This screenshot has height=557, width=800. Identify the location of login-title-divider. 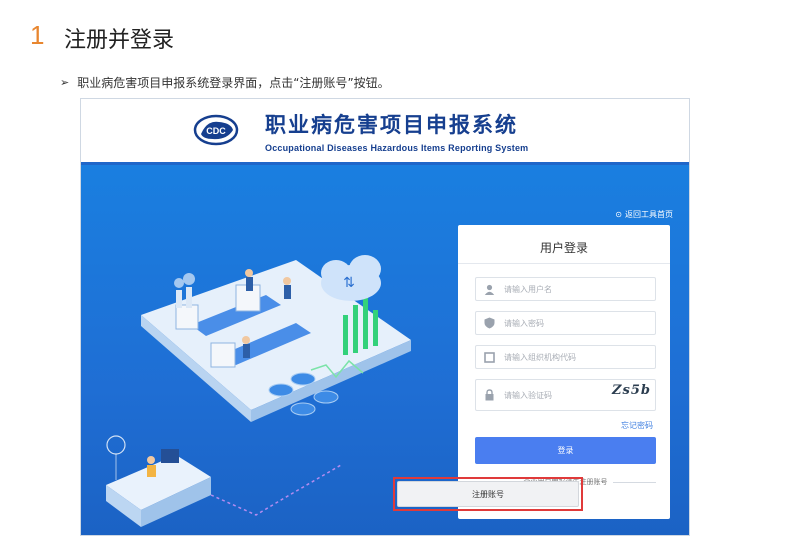
(564, 263).